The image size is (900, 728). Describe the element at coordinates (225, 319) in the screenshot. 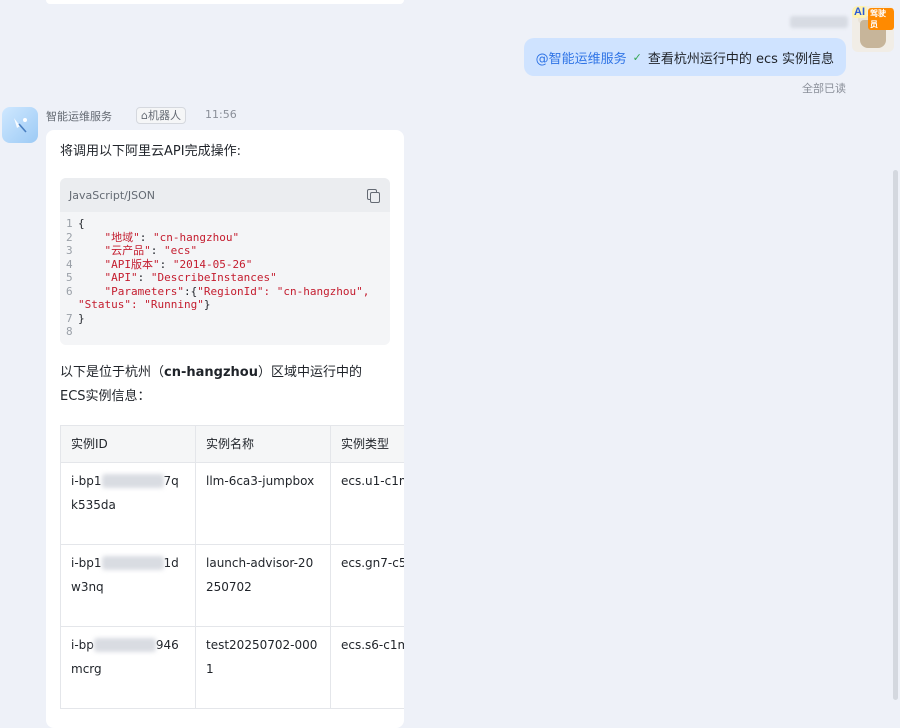

I see `code-line: 7}` at that location.